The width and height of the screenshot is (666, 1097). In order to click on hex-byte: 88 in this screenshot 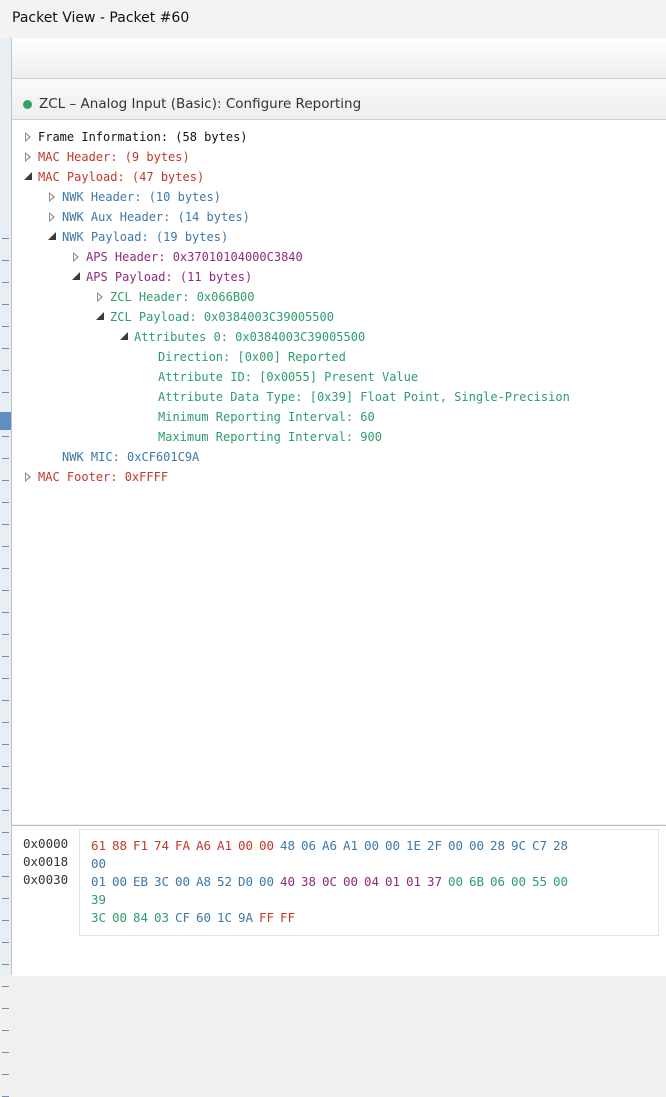, I will do `click(122, 845)`.